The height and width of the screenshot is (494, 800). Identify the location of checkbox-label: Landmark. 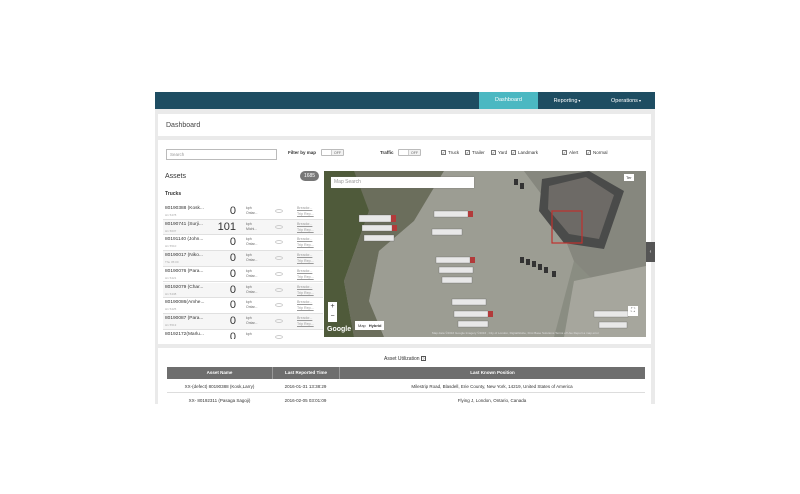
(528, 152).